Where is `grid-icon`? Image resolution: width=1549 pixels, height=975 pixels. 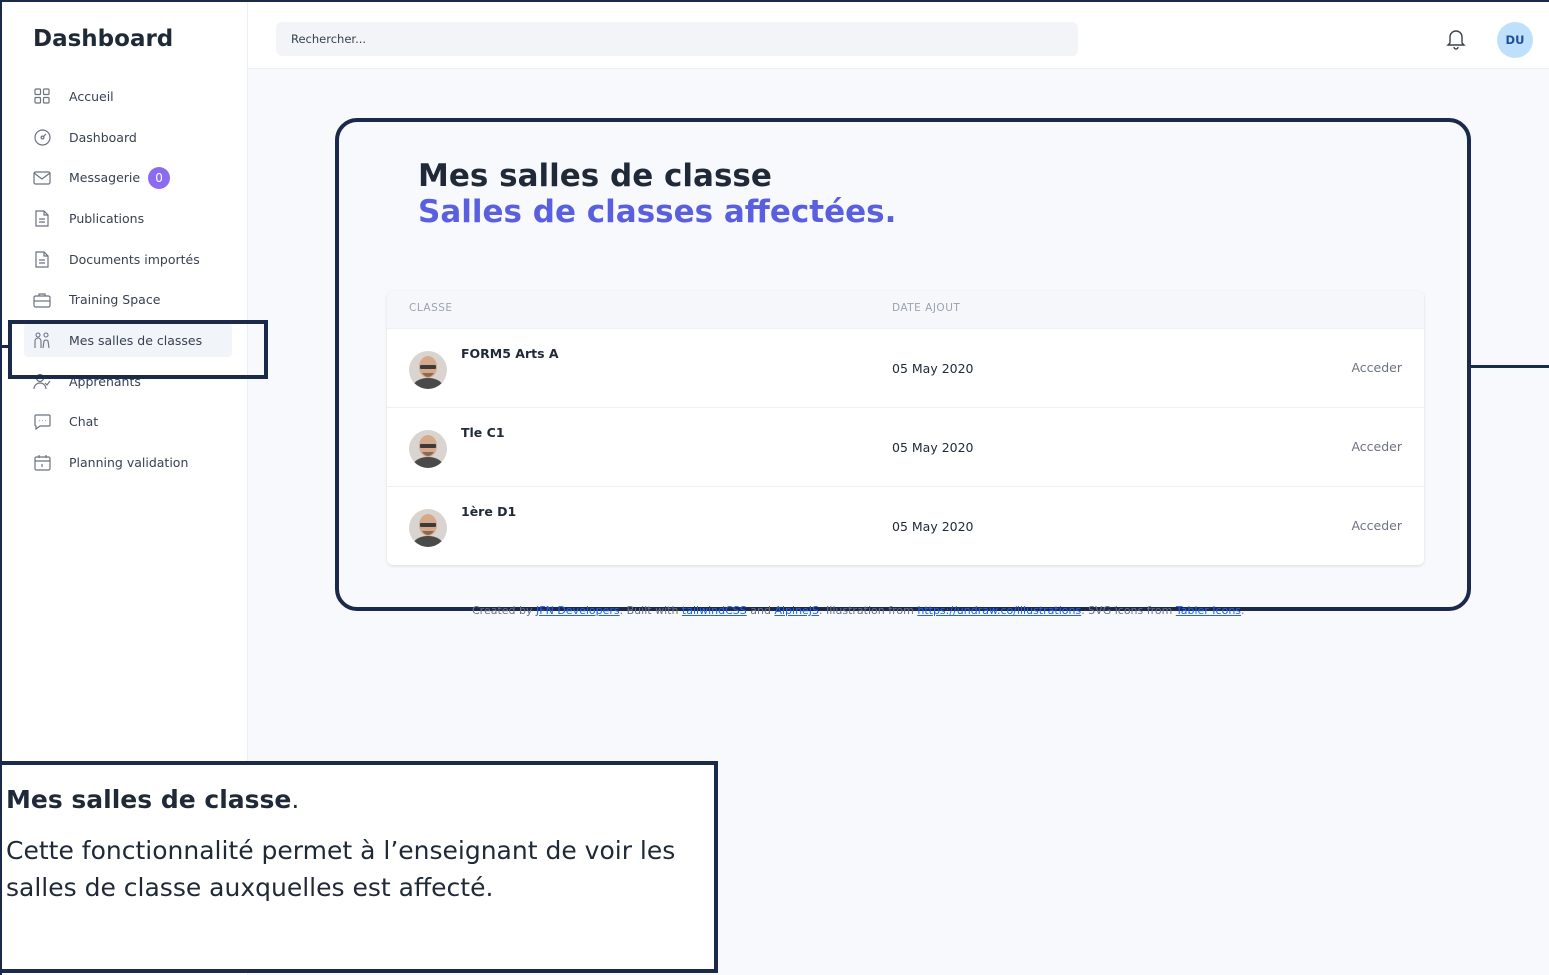
grid-icon is located at coordinates (42, 96).